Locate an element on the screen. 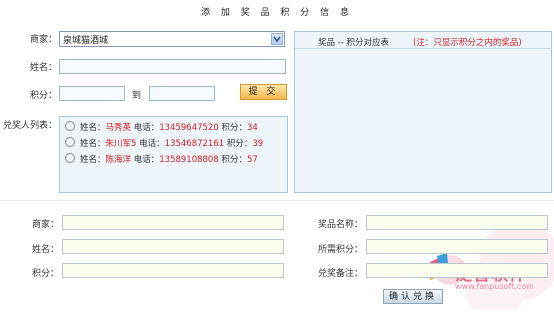 The width and height of the screenshot is (554, 313). divider is located at coordinates (277, 200).